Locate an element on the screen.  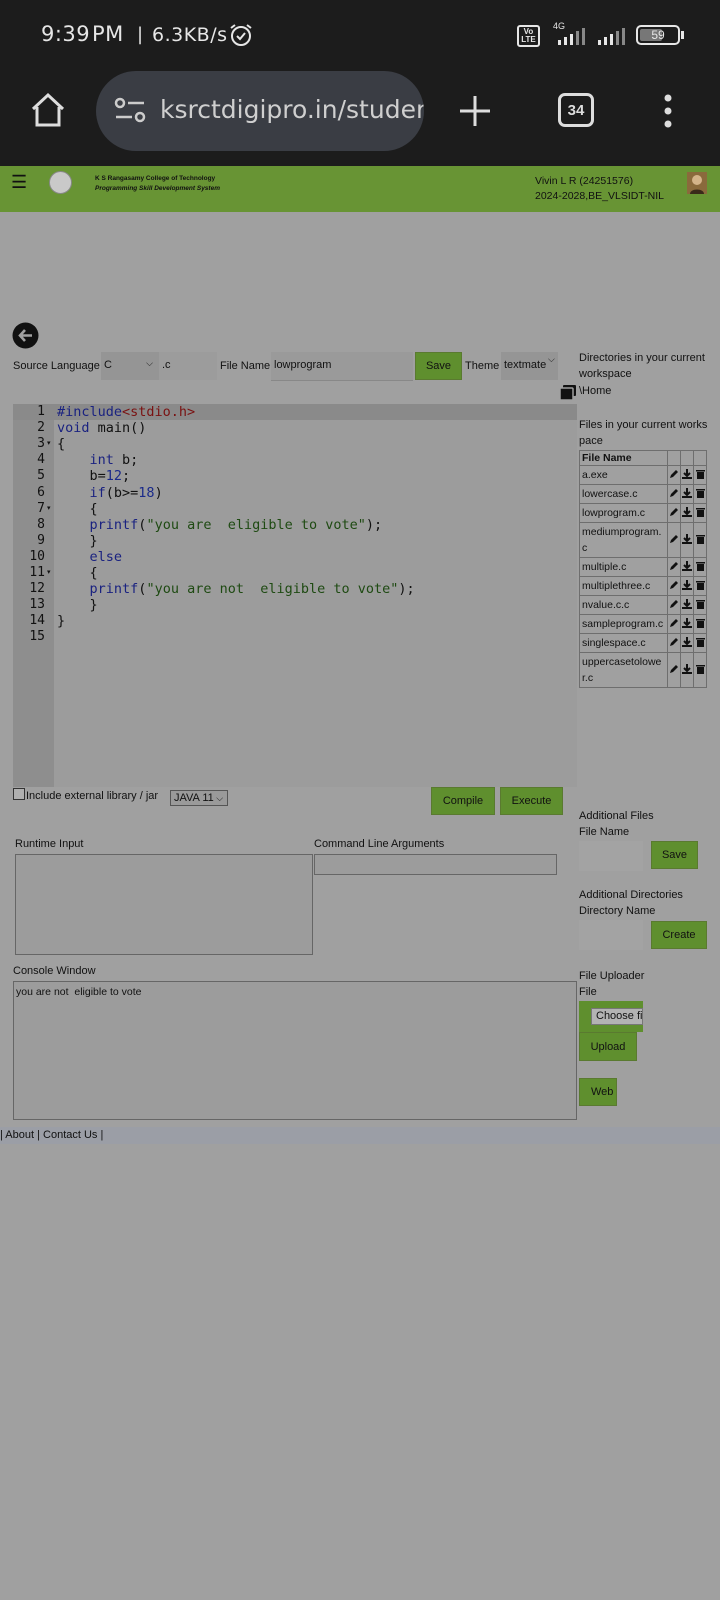
code-line: else is located at coordinates (90, 557).